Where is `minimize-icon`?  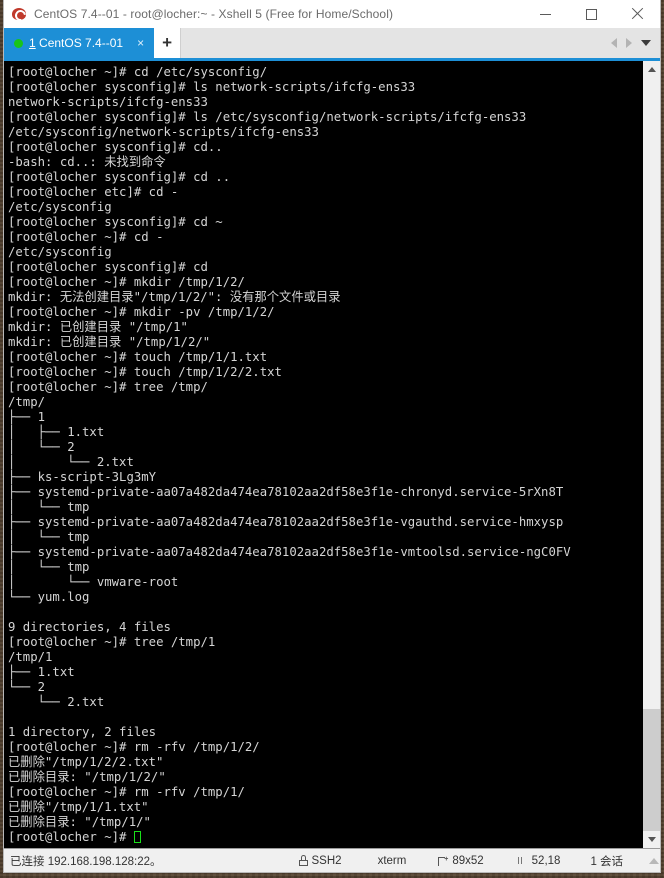 minimize-icon is located at coordinates (545, 14).